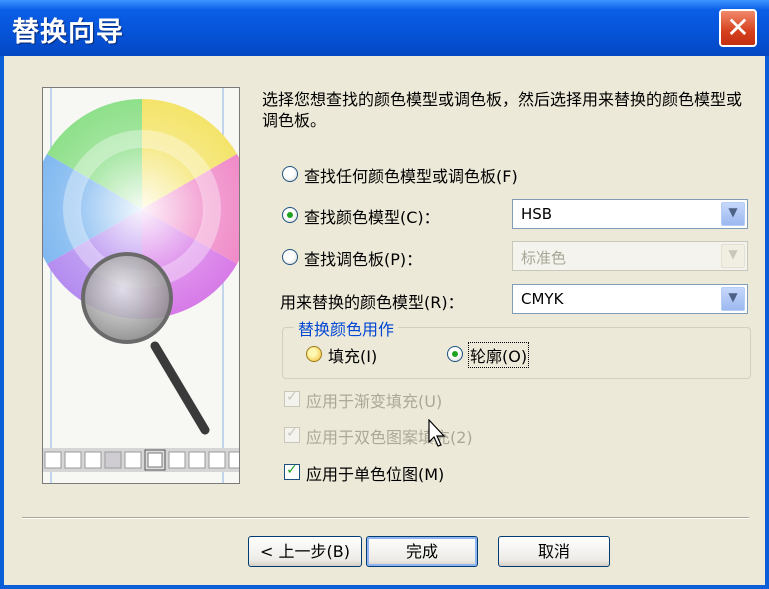 Image resolution: width=769 pixels, height=589 pixels. Describe the element at coordinates (305, 551) in the screenshot. I see `back-button: < 上一步(B)` at that location.